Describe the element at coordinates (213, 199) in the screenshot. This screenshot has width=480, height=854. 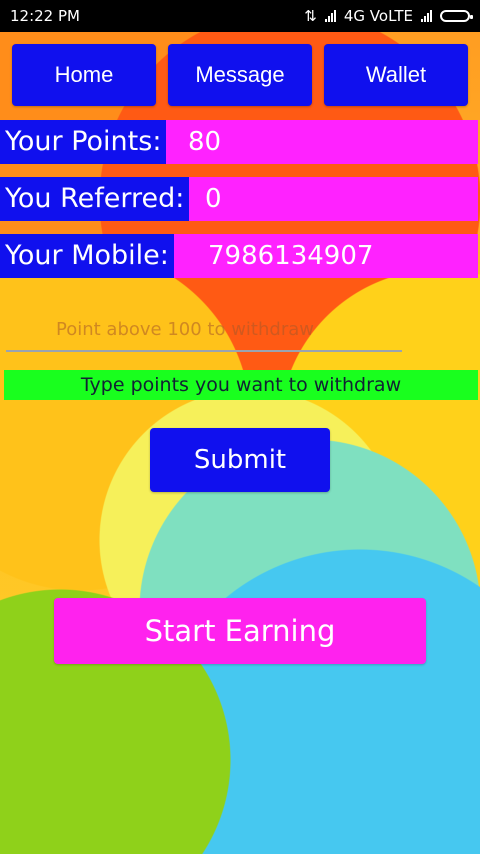
I see `referred-value: 0` at that location.